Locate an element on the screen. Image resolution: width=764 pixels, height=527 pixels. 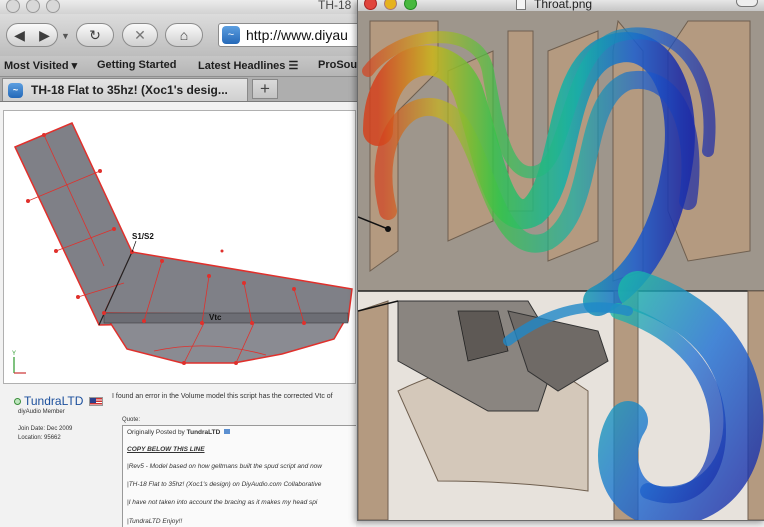
new-tab-button: + is located at coordinates (265, 89).